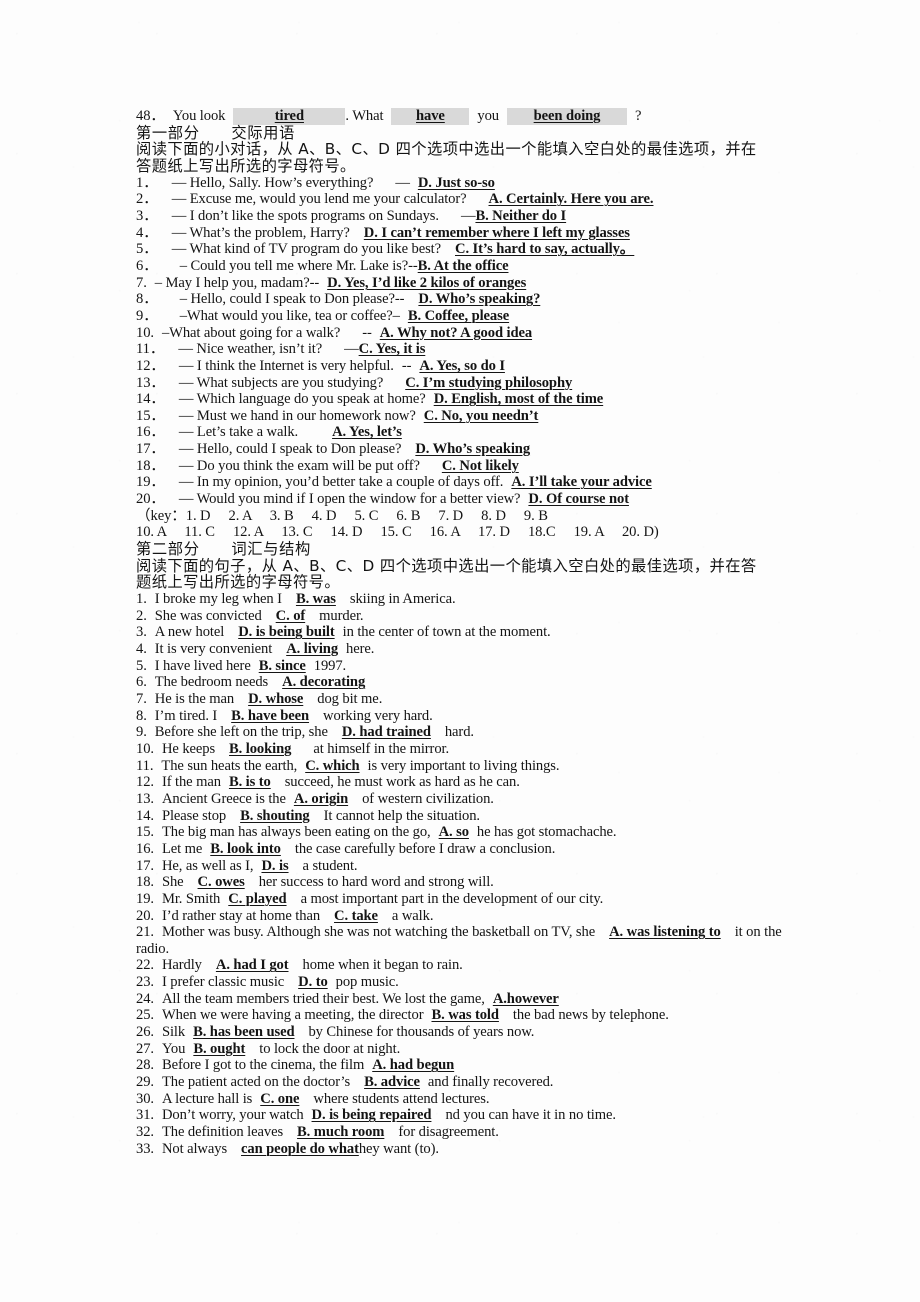 The height and width of the screenshot is (1302, 920). I want to click on item-answer: A. living, so click(312, 649).